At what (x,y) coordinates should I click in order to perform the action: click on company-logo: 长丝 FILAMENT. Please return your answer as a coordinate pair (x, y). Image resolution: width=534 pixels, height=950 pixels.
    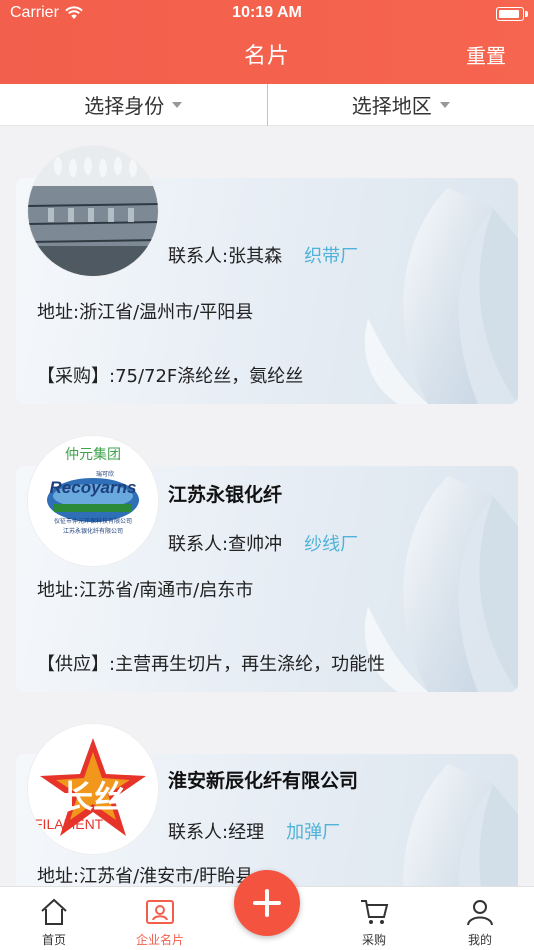
    Looking at the image, I should click on (93, 789).